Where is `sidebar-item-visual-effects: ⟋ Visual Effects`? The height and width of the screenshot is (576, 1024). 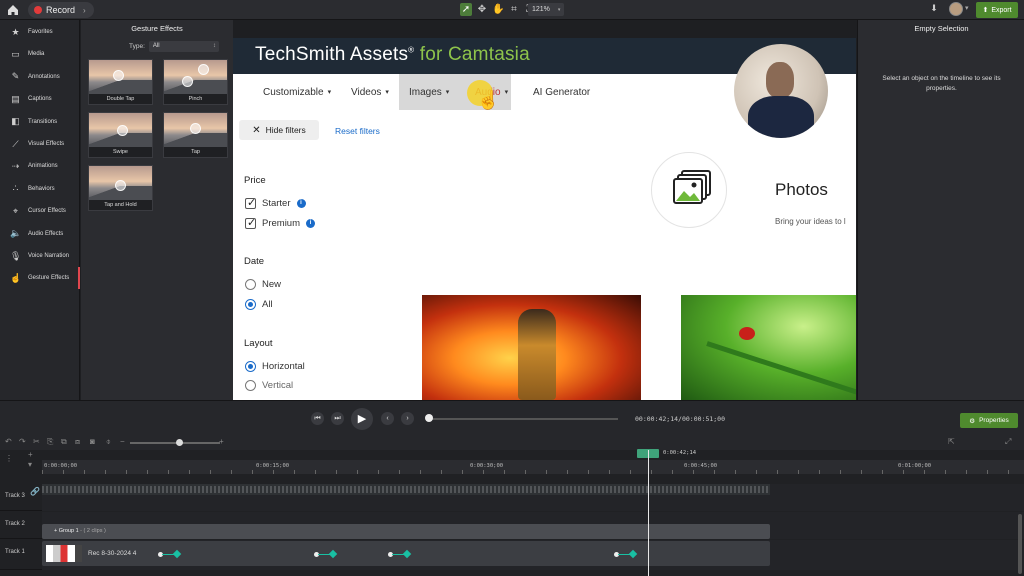 sidebar-item-visual-effects: ⟋ Visual Effects is located at coordinates (40, 144).